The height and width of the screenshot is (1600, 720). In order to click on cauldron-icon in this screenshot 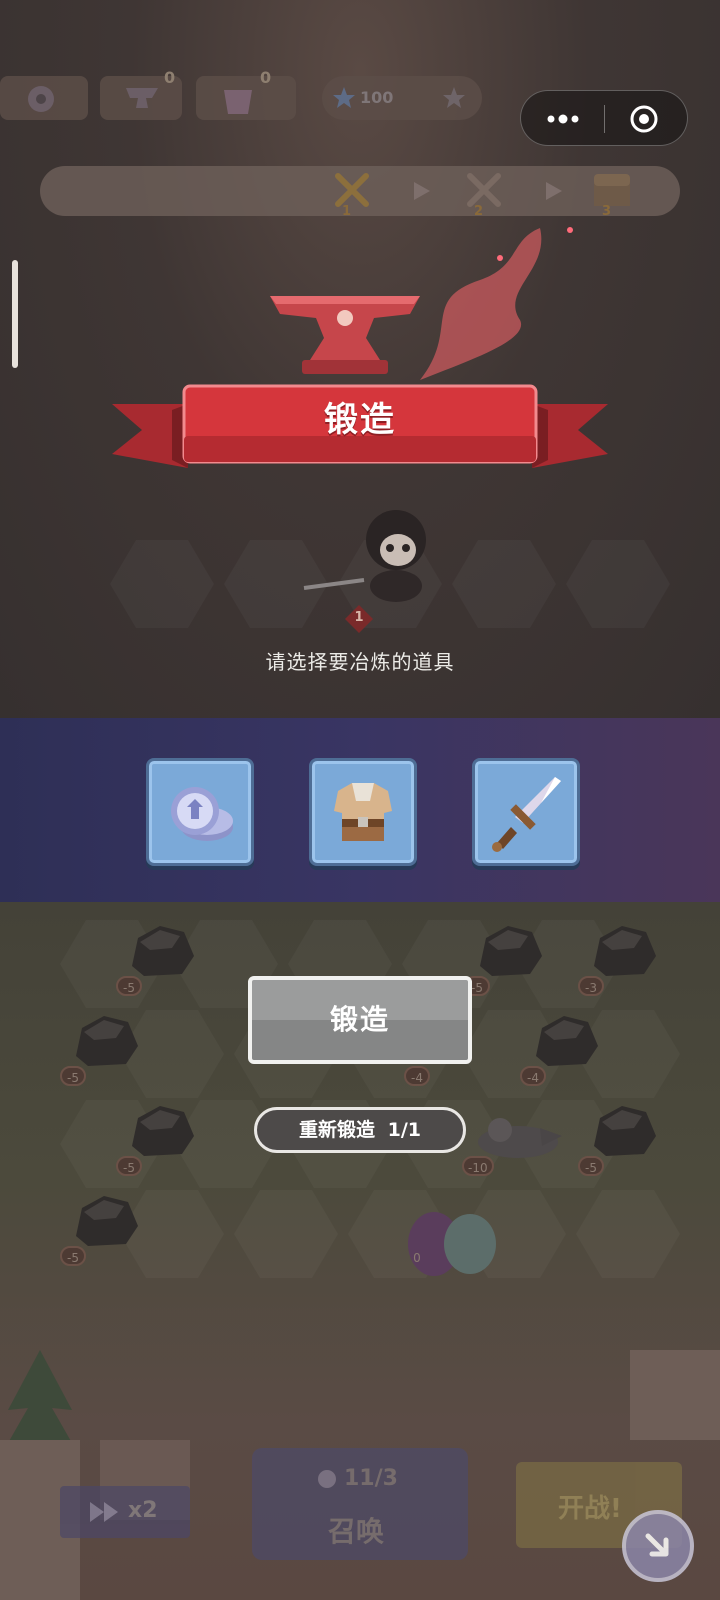, I will do `click(238, 102)`.